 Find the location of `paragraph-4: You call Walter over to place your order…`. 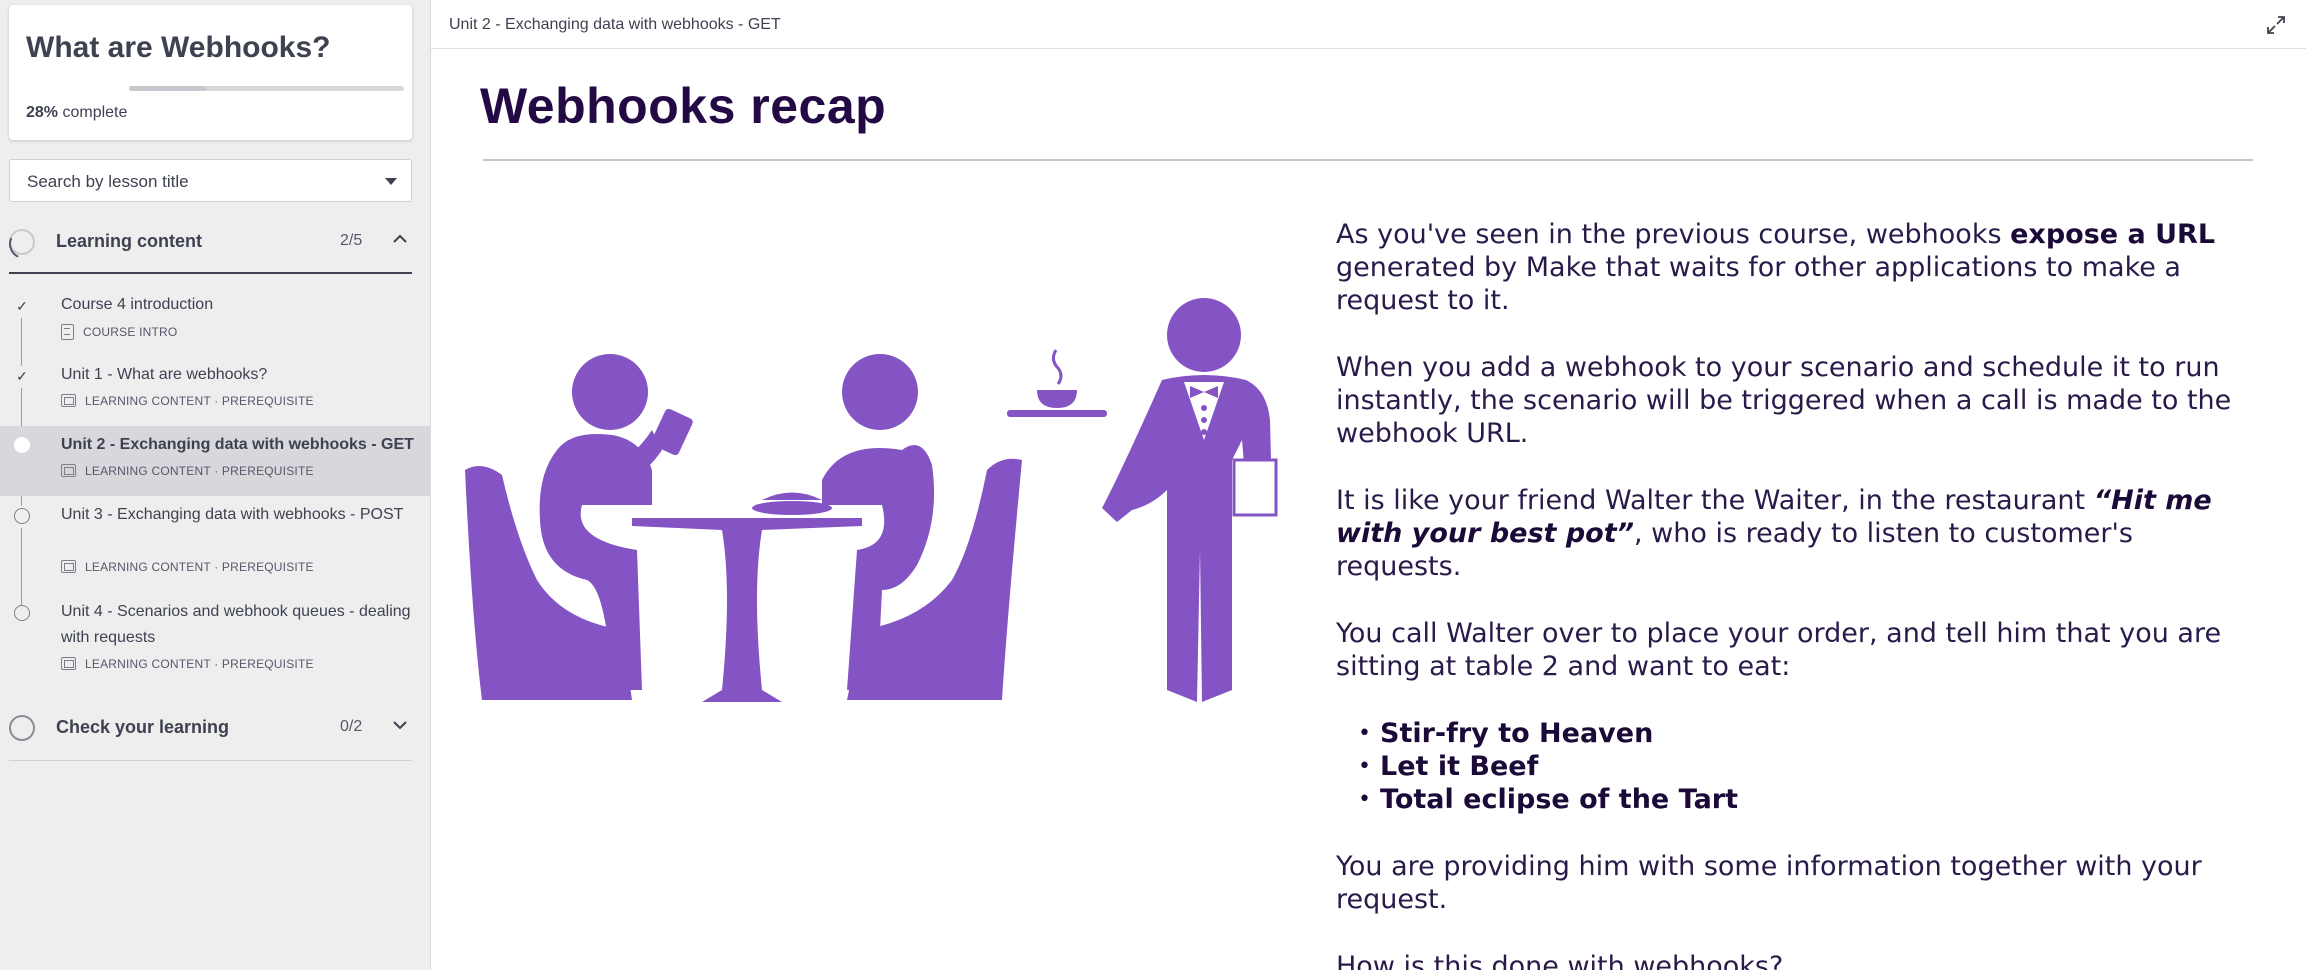

paragraph-4: You call Walter over to place your order… is located at coordinates (1779, 650).